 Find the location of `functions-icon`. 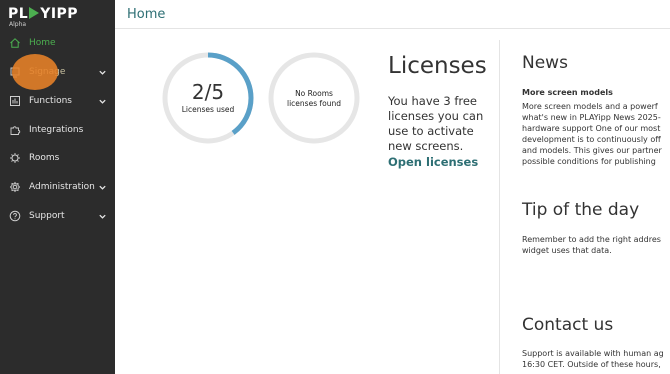

functions-icon is located at coordinates (15, 101).